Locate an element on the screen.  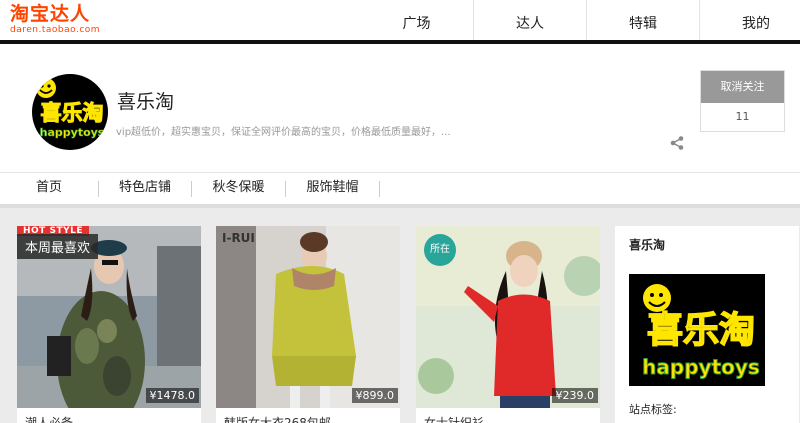
top-nav-special: 特辑 is located at coordinates (642, 20).